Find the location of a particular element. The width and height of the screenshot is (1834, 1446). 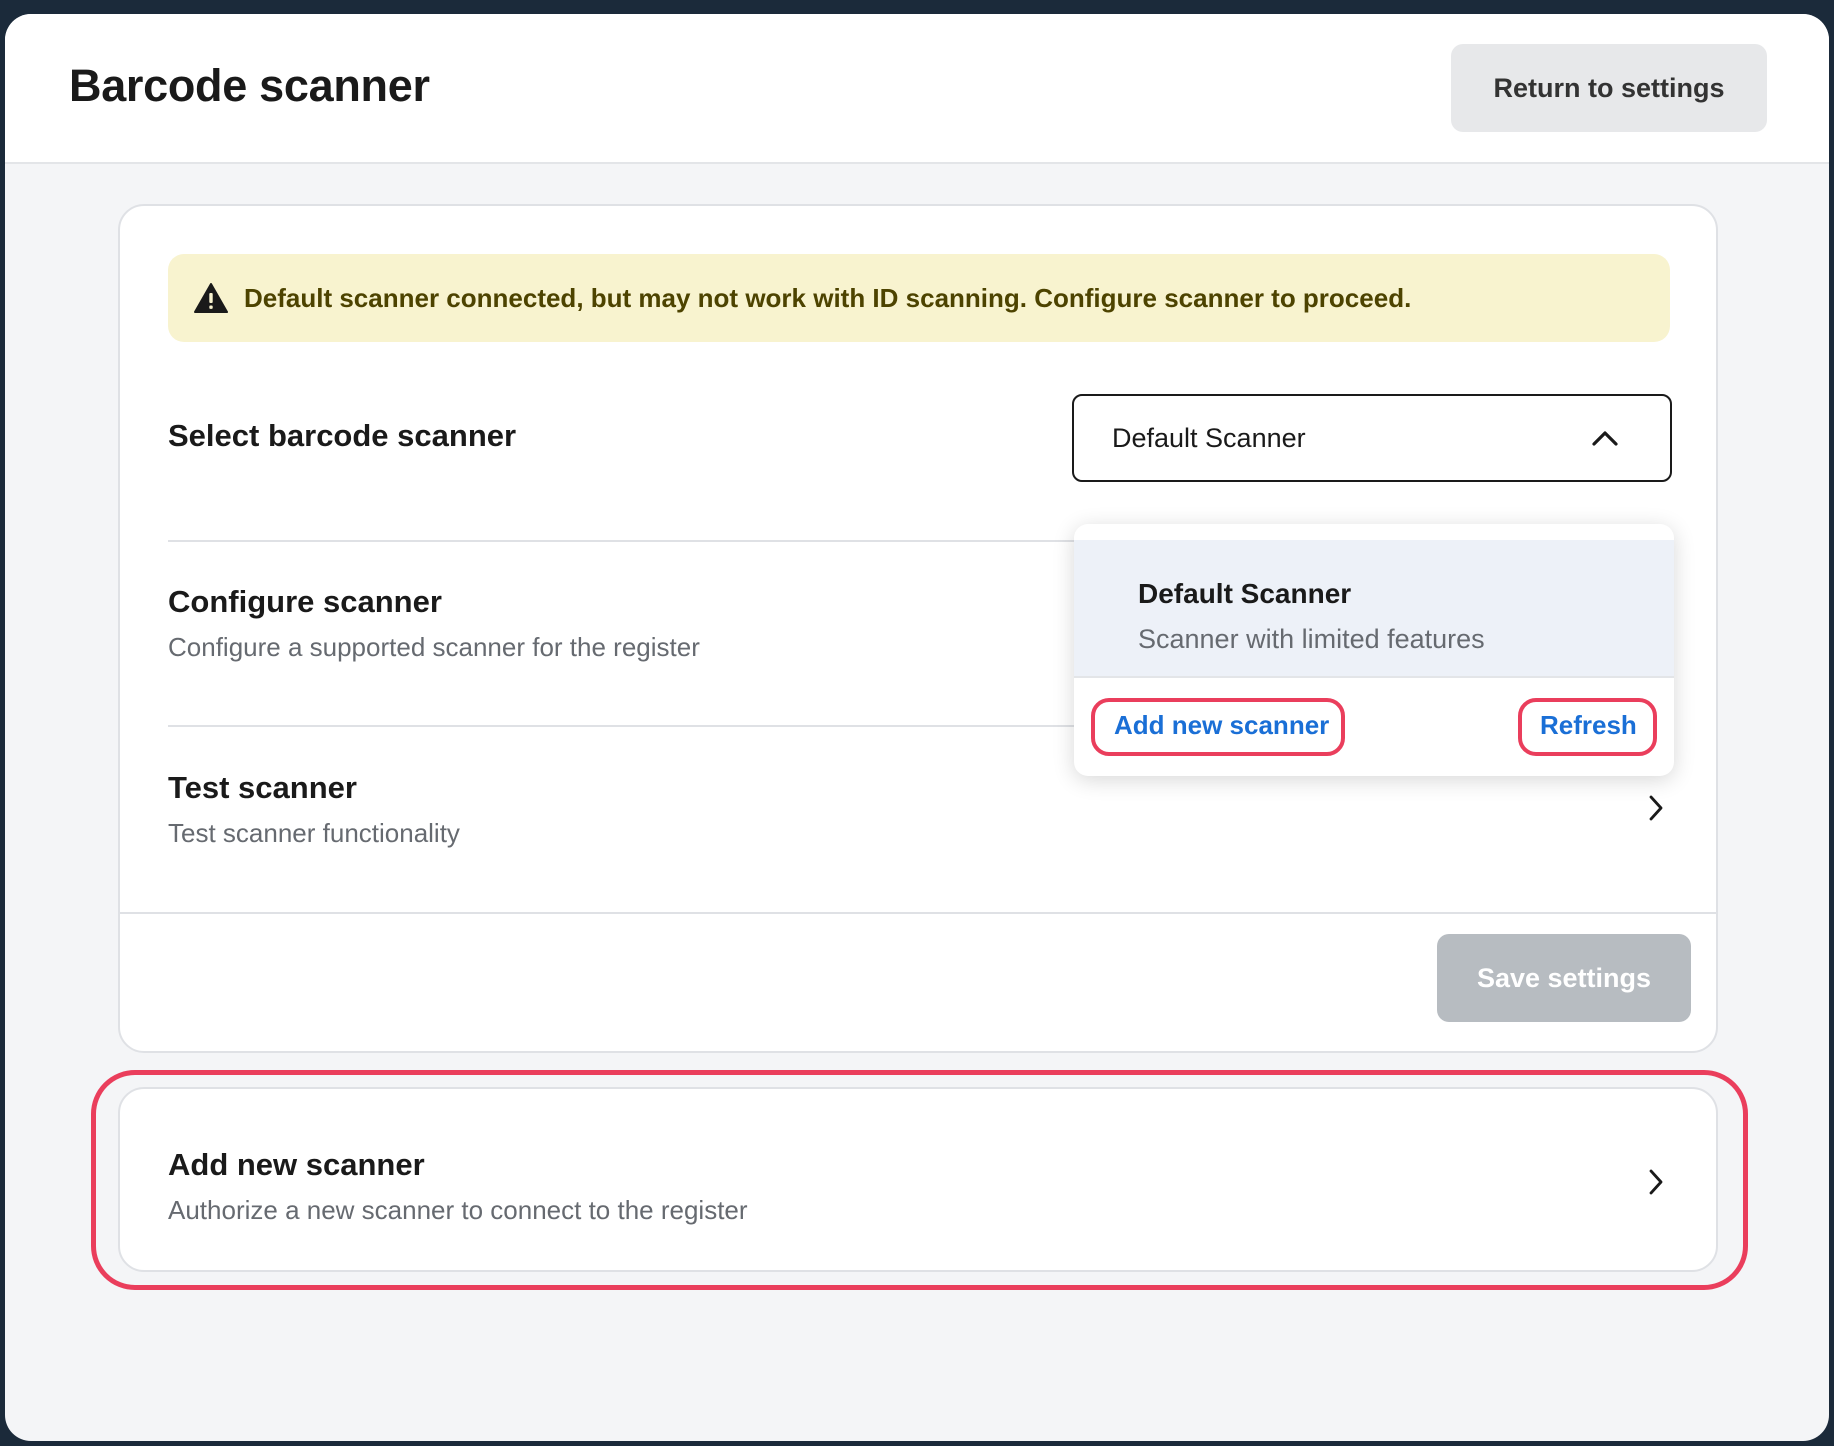

scanner-select: Default Scanner is located at coordinates (1372, 438).